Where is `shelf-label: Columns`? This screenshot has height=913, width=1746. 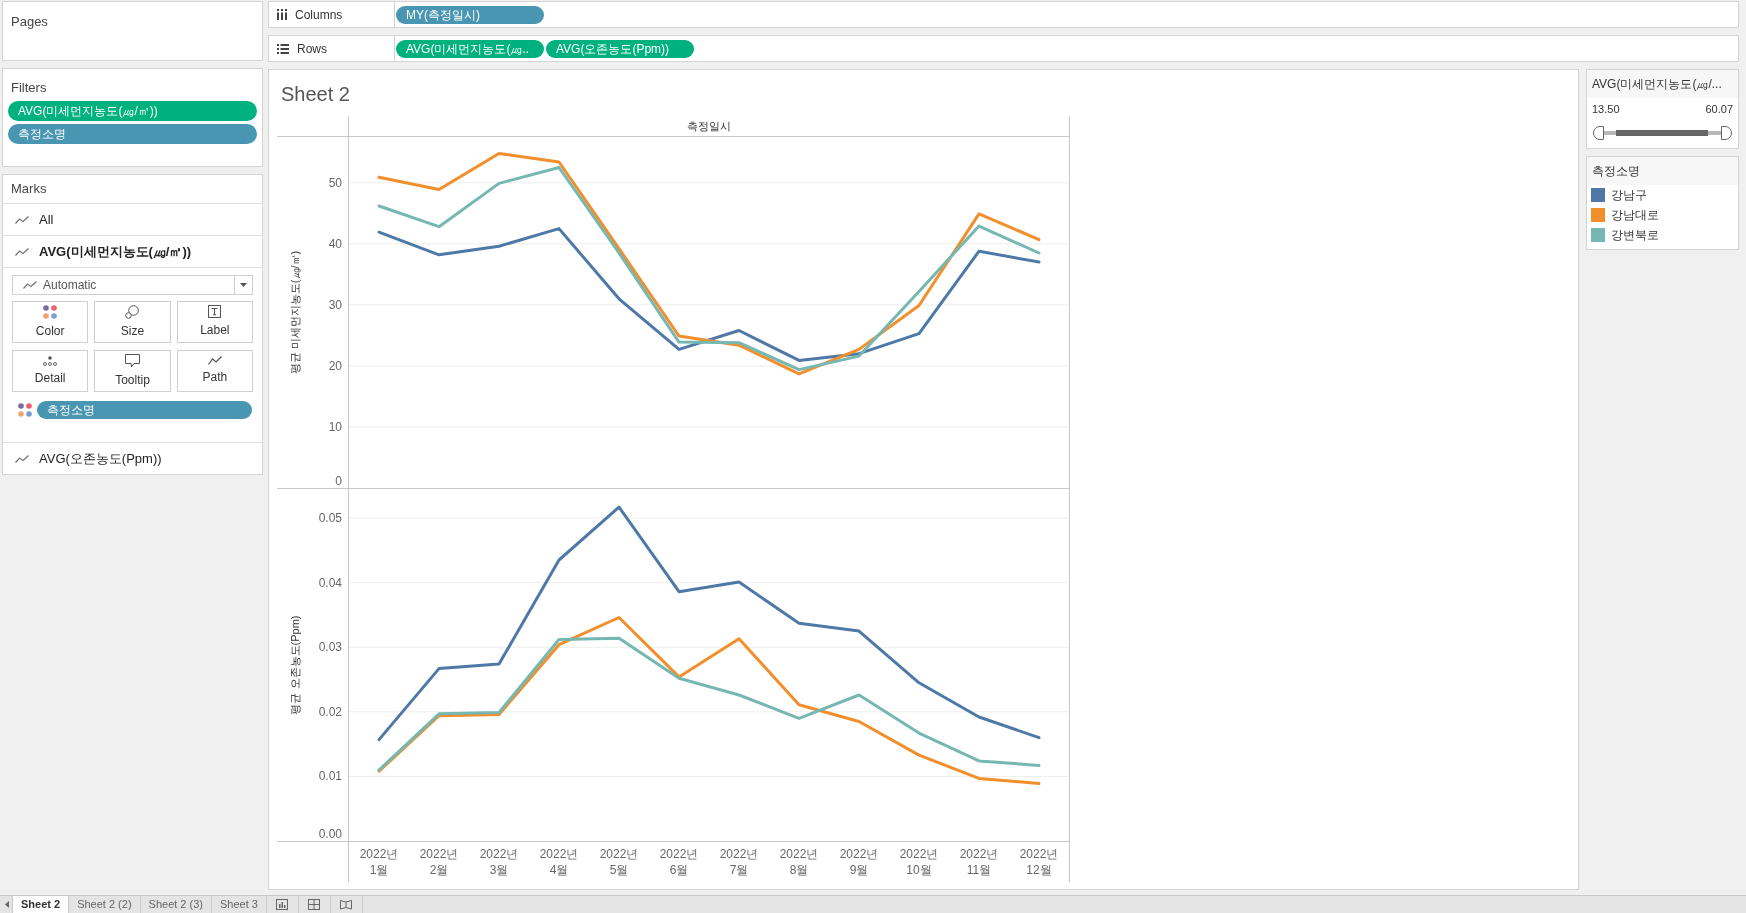
shelf-label: Columns is located at coordinates (319, 15).